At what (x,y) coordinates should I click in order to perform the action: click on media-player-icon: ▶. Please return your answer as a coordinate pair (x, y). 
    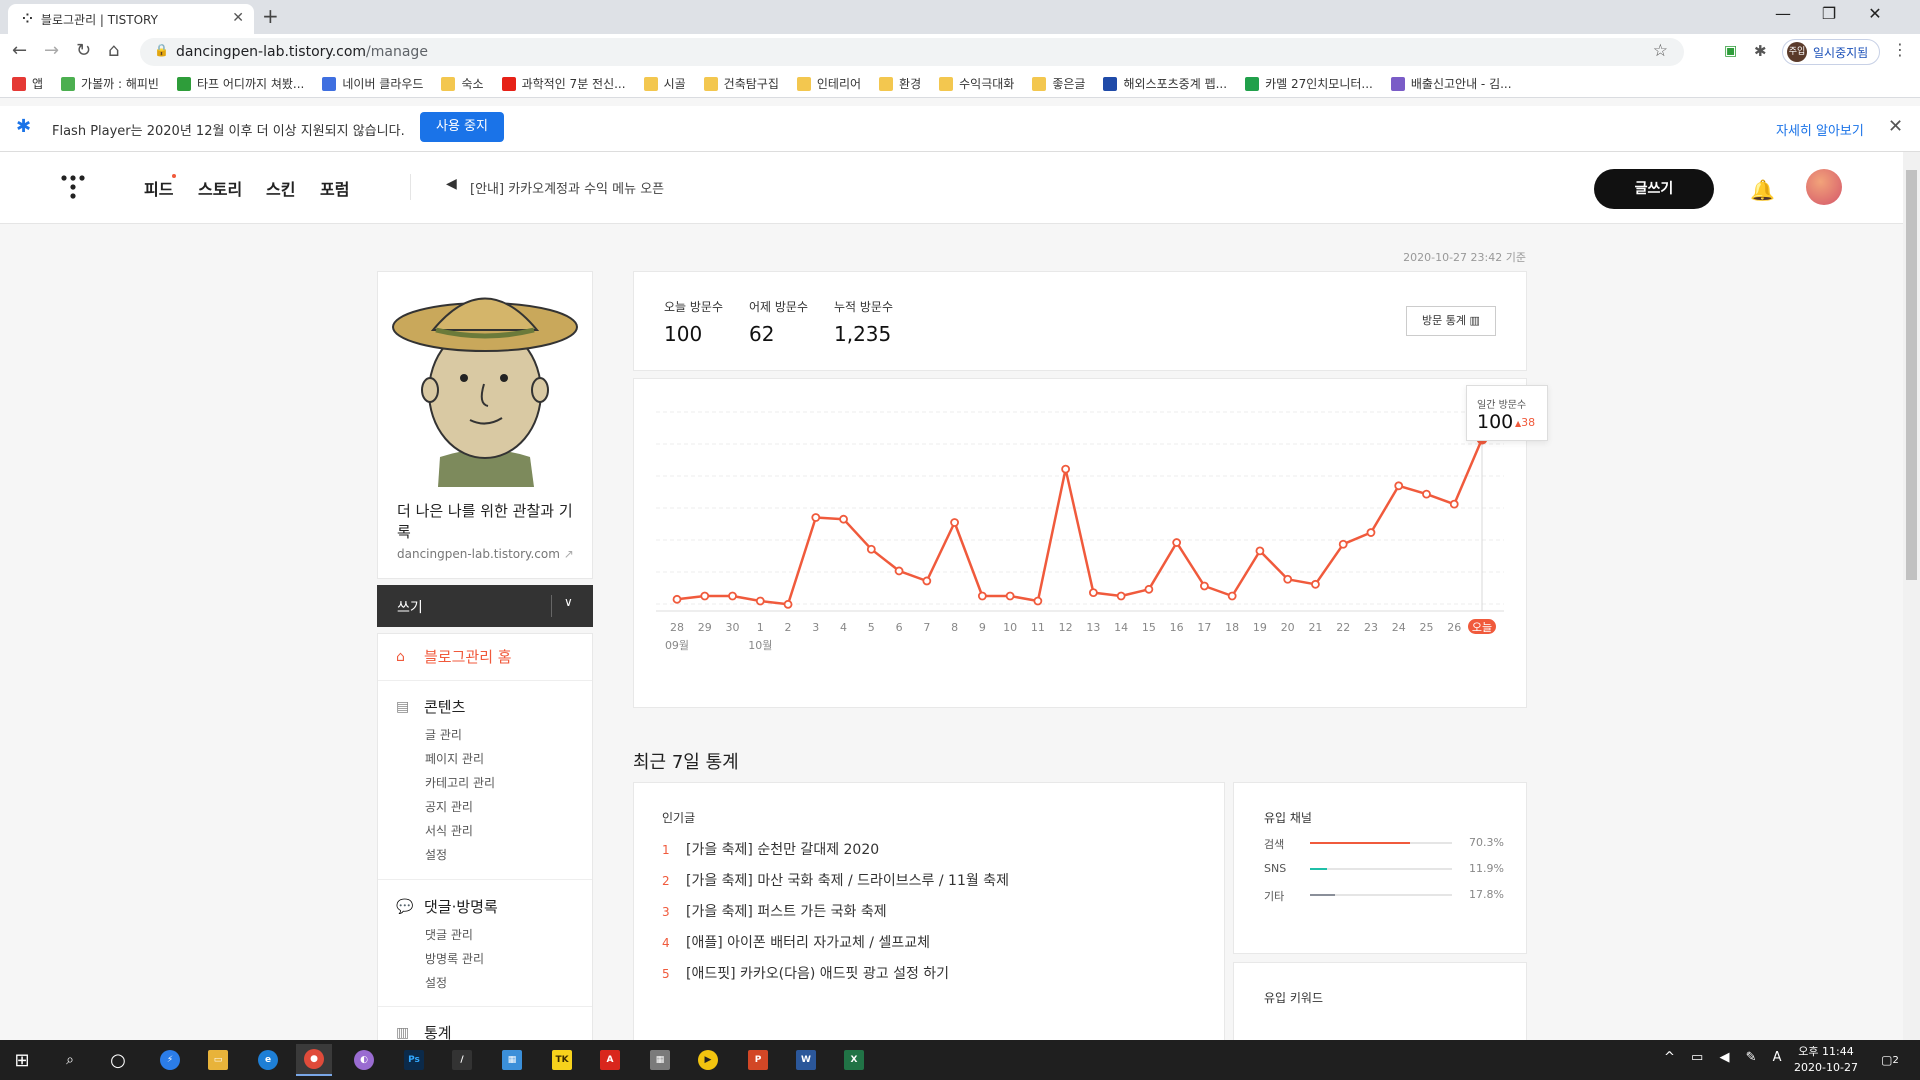
    Looking at the image, I should click on (708, 1060).